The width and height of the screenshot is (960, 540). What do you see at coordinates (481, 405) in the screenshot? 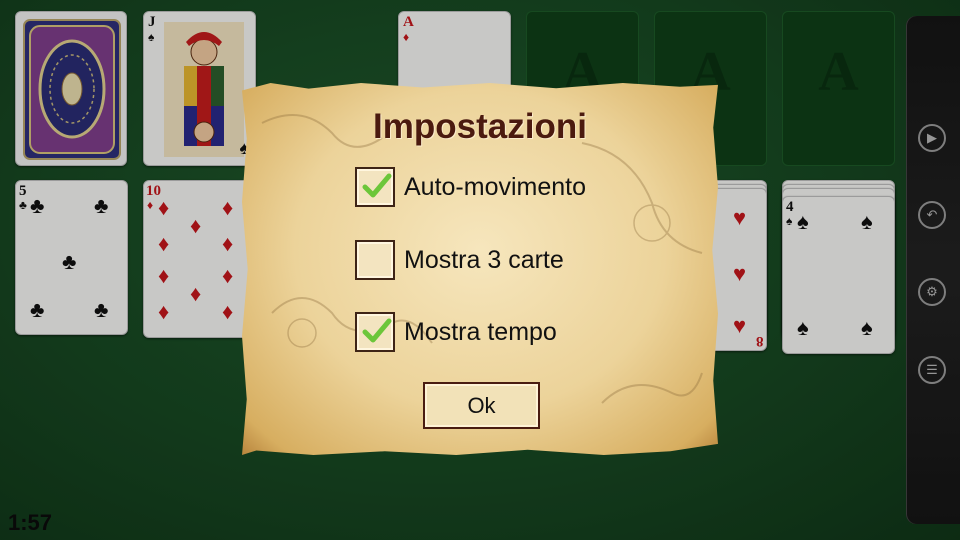
I see `ok-button: Ok` at bounding box center [481, 405].